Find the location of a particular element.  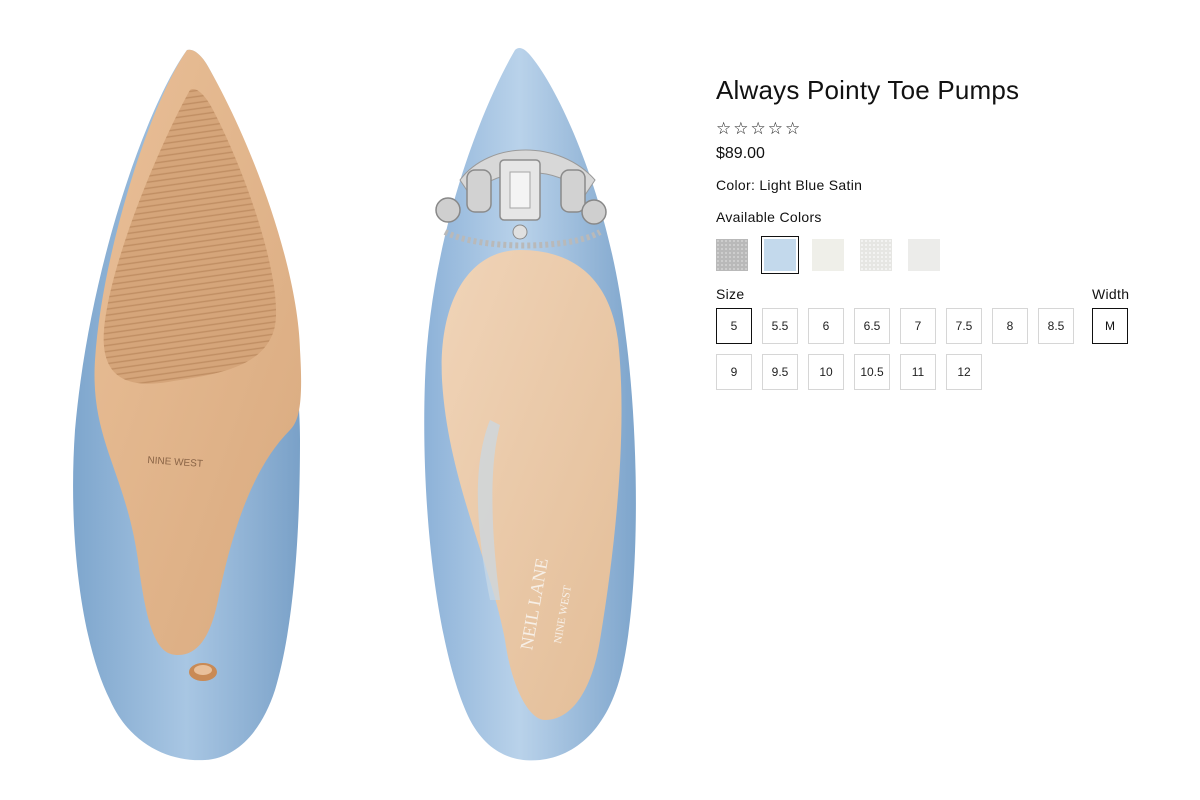

size-option-9: 9 is located at coordinates (734, 372).